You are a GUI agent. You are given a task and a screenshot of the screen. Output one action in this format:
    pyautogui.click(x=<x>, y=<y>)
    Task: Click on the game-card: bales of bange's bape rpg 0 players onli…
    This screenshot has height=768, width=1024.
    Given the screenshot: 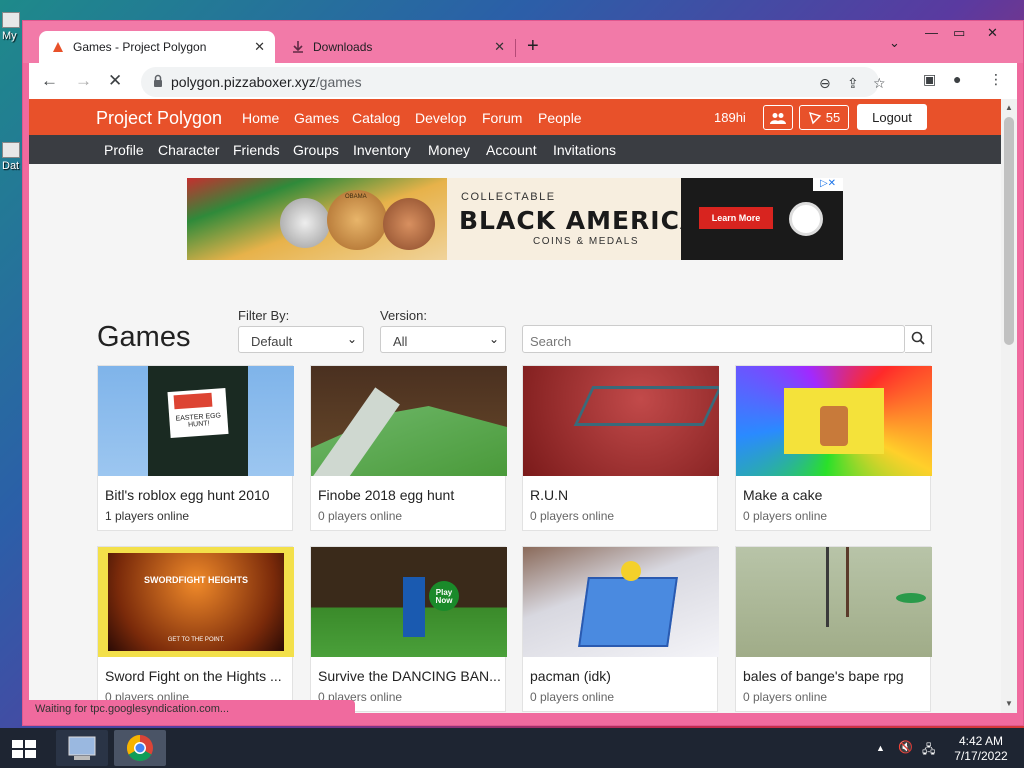 What is the action you would take?
    pyautogui.click(x=833, y=629)
    